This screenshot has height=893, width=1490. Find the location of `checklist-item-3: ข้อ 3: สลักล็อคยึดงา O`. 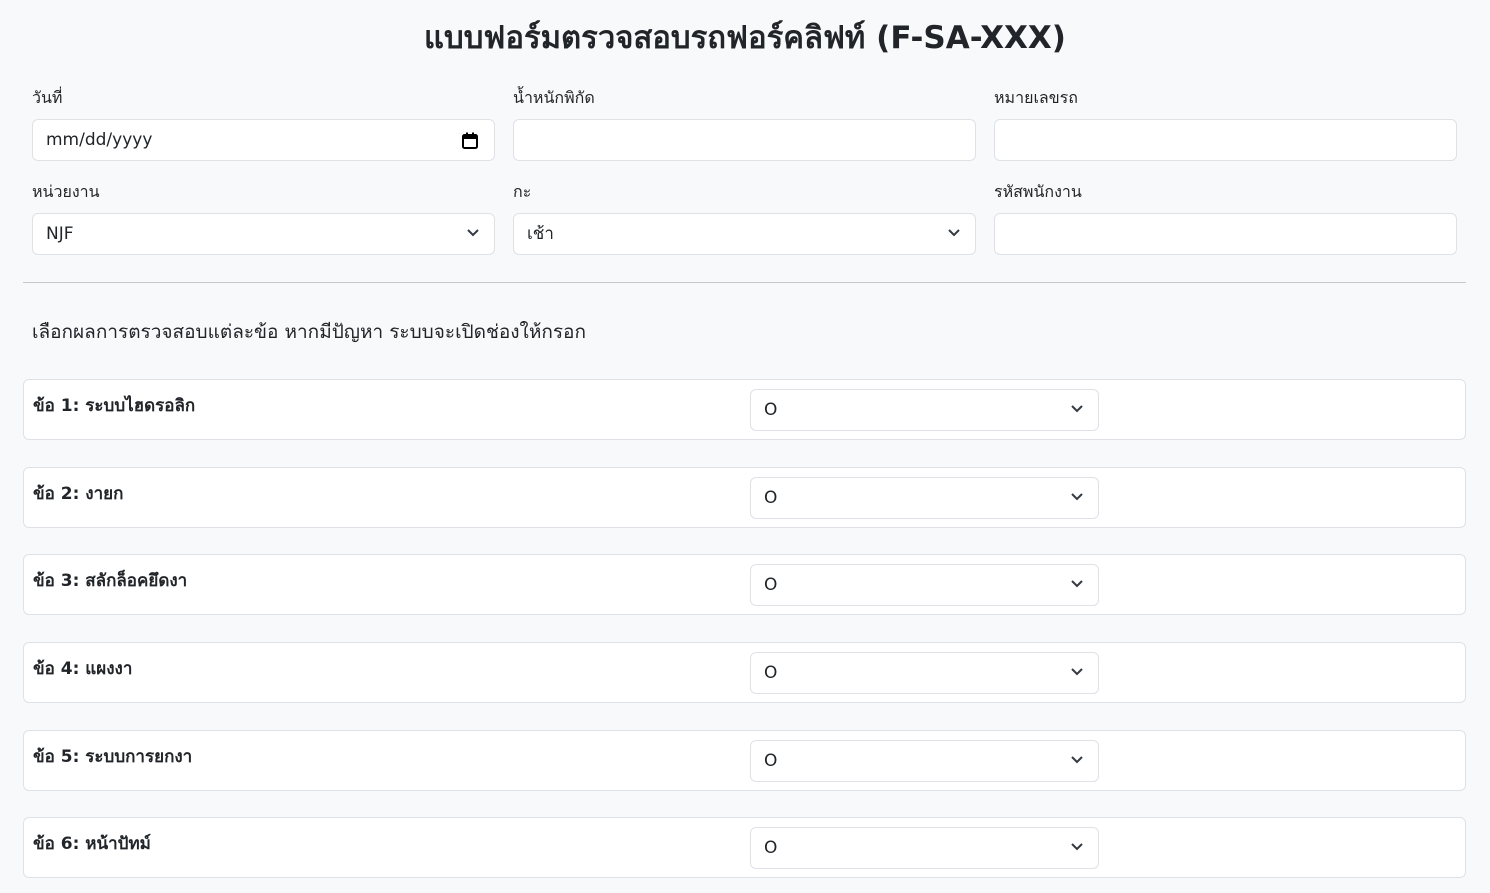

checklist-item-3: ข้อ 3: สลักล็อคยึดงา O is located at coordinates (744, 584).